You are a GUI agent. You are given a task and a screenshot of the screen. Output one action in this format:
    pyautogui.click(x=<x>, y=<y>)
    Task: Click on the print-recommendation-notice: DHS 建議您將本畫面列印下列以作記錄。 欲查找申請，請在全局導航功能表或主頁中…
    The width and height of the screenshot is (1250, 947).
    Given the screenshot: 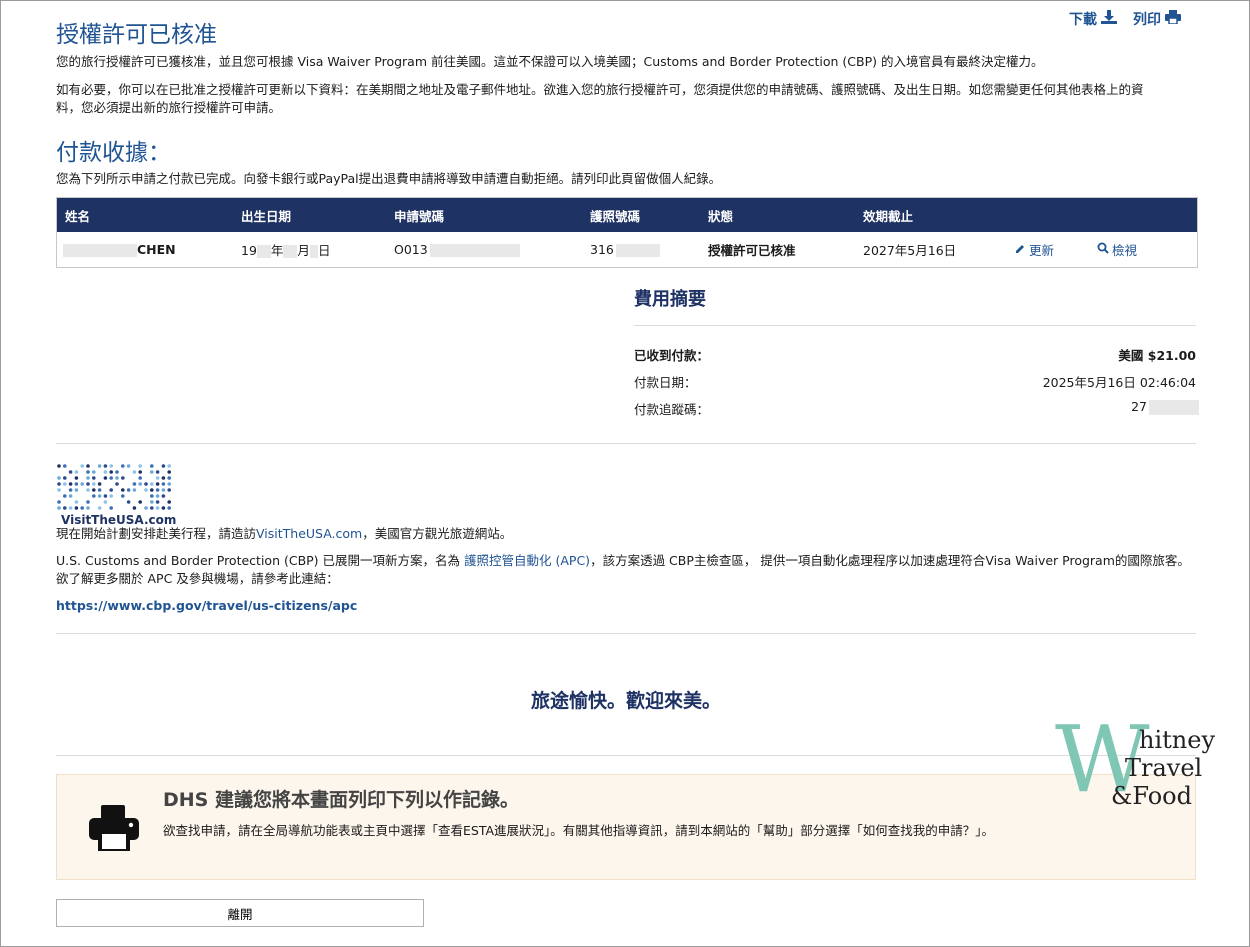 What is the action you would take?
    pyautogui.click(x=626, y=827)
    